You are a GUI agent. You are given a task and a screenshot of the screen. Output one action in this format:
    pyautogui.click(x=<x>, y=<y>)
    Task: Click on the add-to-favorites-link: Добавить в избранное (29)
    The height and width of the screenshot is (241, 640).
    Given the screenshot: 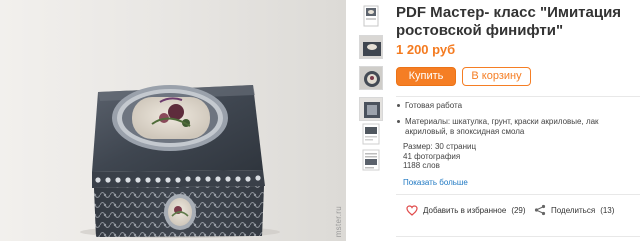 What is the action you would take?
    pyautogui.click(x=466, y=210)
    